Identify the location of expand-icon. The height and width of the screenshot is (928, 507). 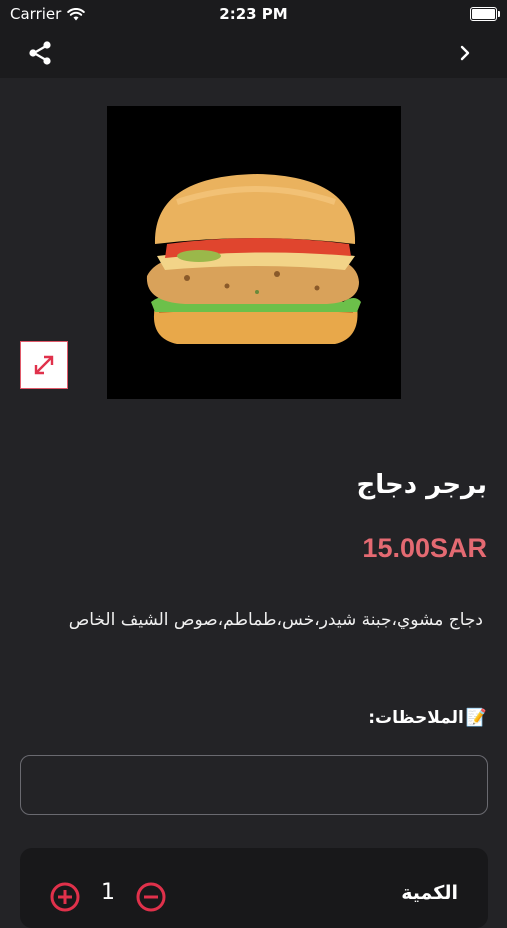
(44, 365).